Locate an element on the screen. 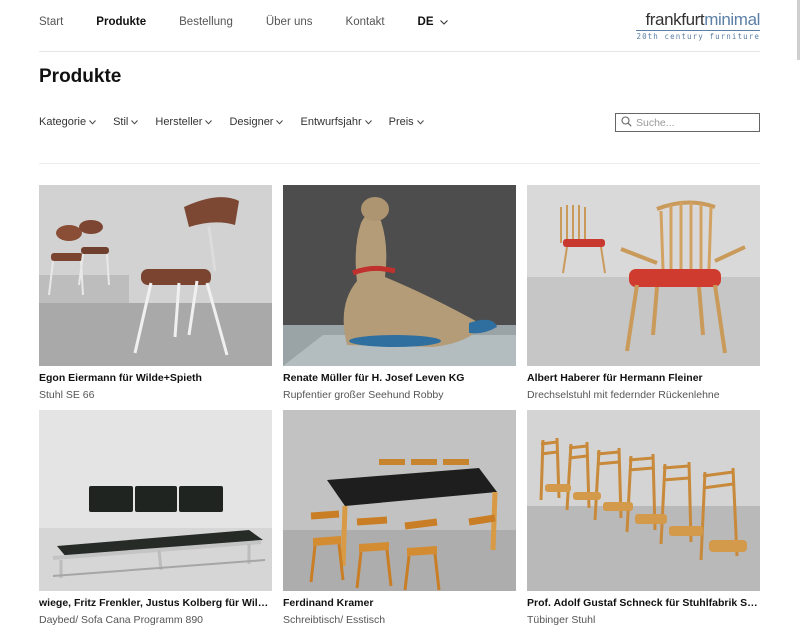  filter-label: Kategorie is located at coordinates (63, 122).